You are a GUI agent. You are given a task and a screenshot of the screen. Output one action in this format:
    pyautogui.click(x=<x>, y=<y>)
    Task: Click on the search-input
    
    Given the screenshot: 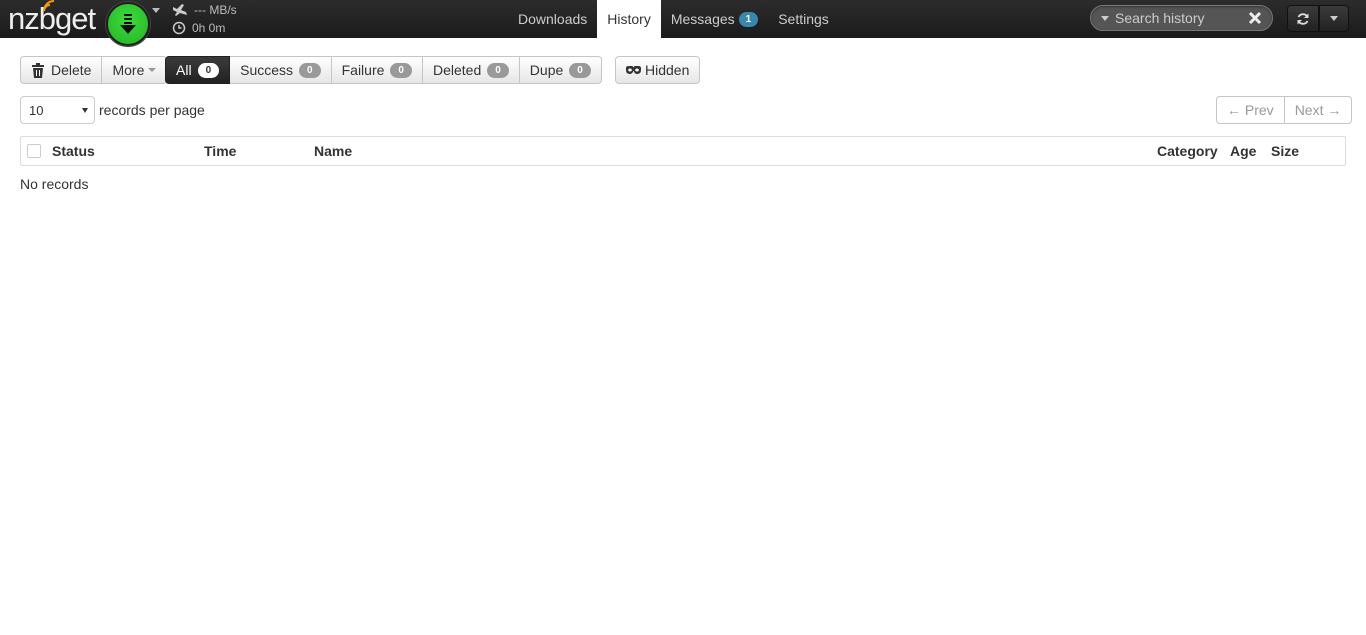 What is the action you would take?
    pyautogui.click(x=1185, y=18)
    